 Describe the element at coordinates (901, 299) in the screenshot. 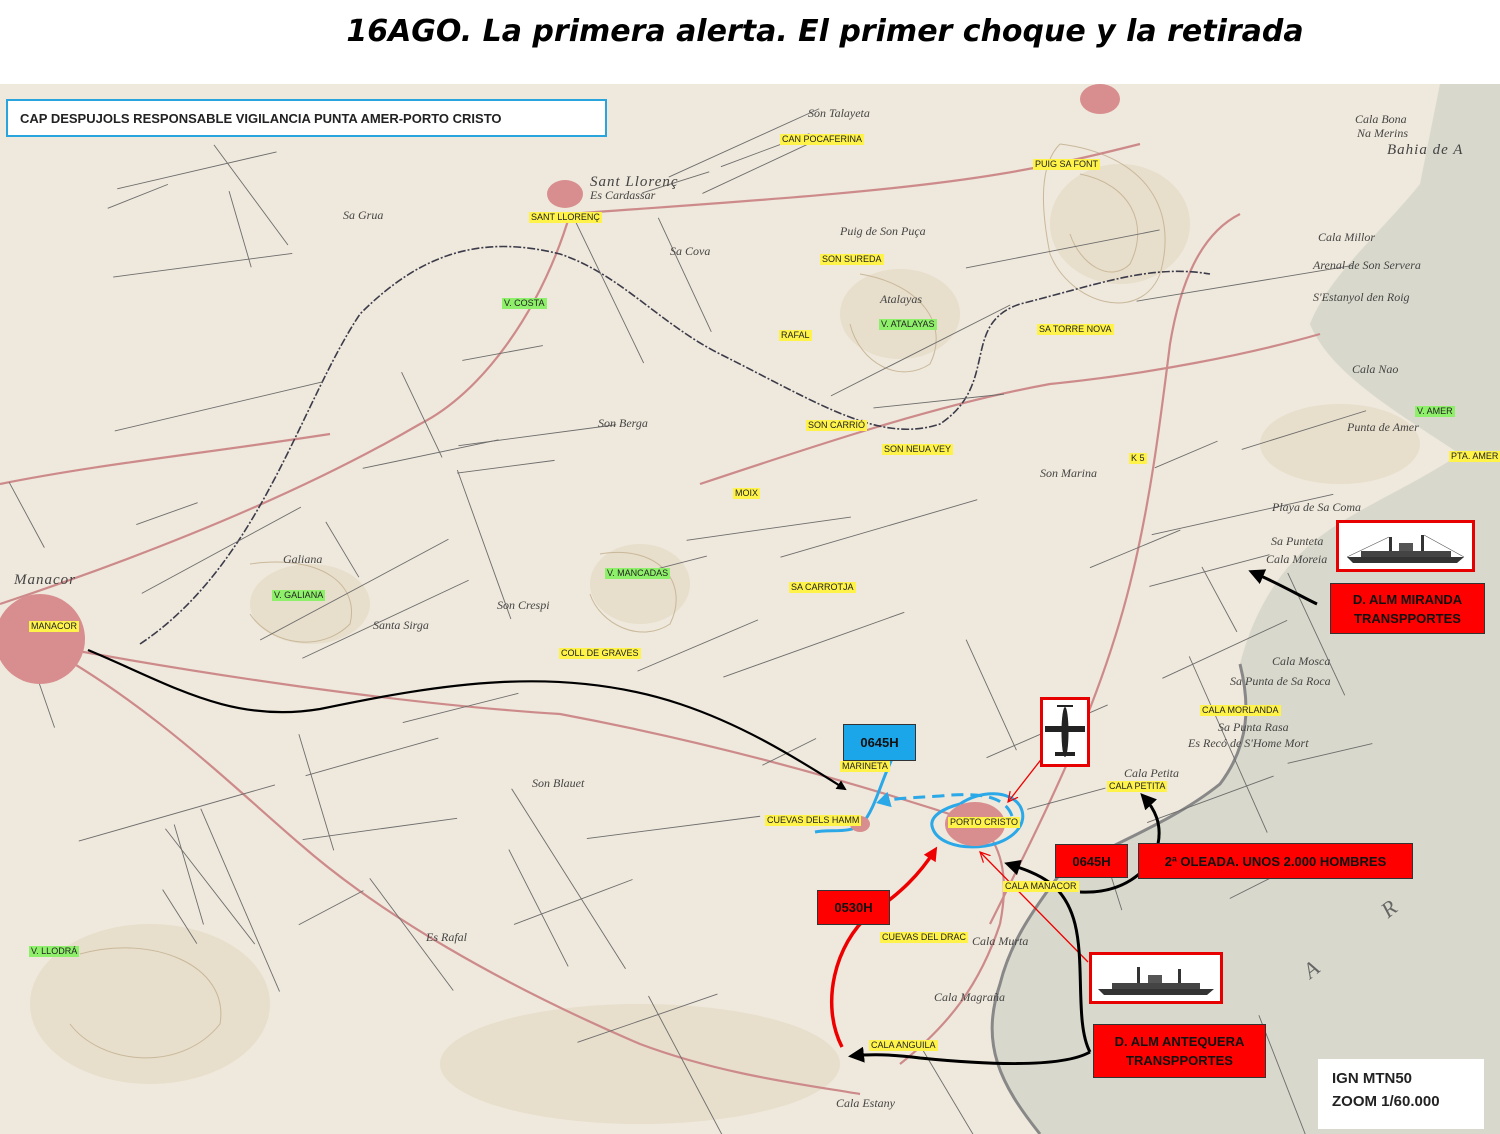

I see `place-atalayas: Atalayas` at that location.